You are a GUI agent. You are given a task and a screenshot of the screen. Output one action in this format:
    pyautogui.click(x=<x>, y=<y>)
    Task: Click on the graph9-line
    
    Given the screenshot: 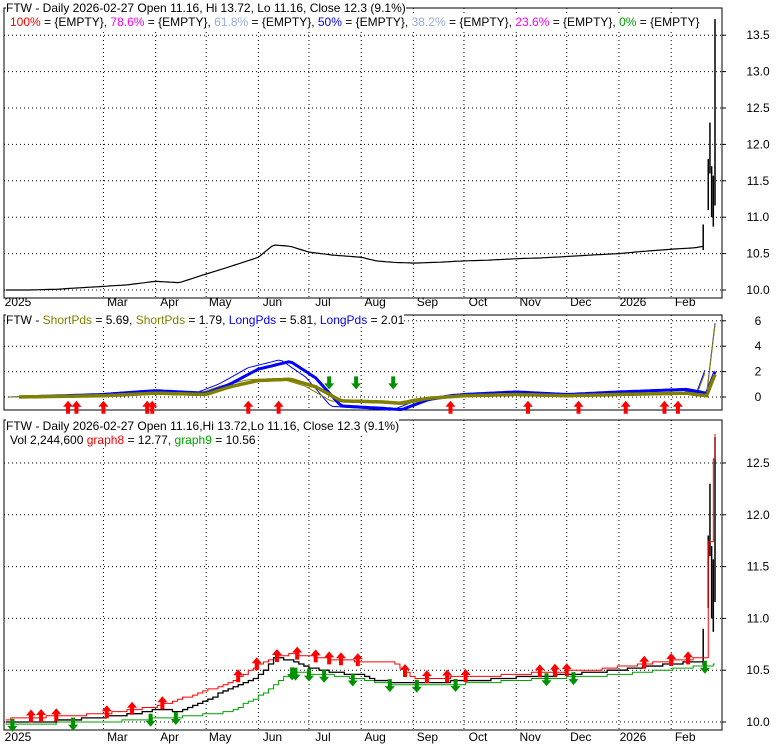 What is the action you would take?
    pyautogui.click(x=360, y=694)
    